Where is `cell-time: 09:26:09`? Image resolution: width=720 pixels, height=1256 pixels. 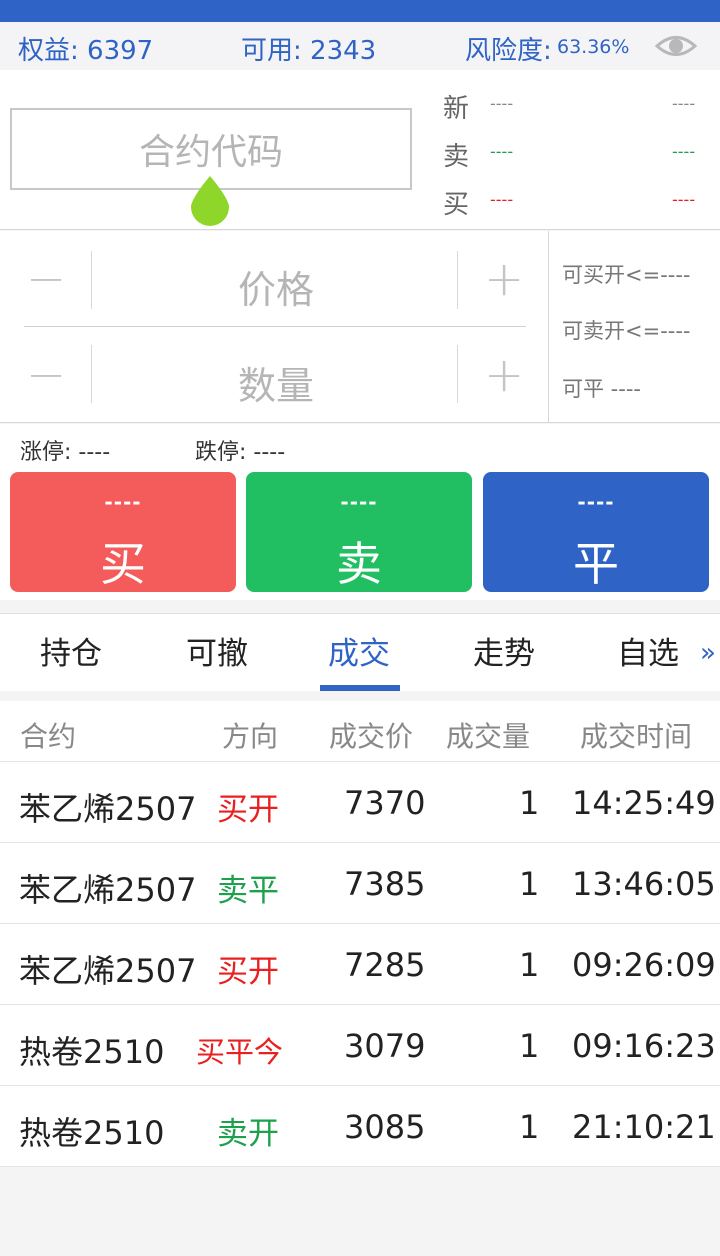
cell-time: 09:26:09 is located at coordinates (644, 965).